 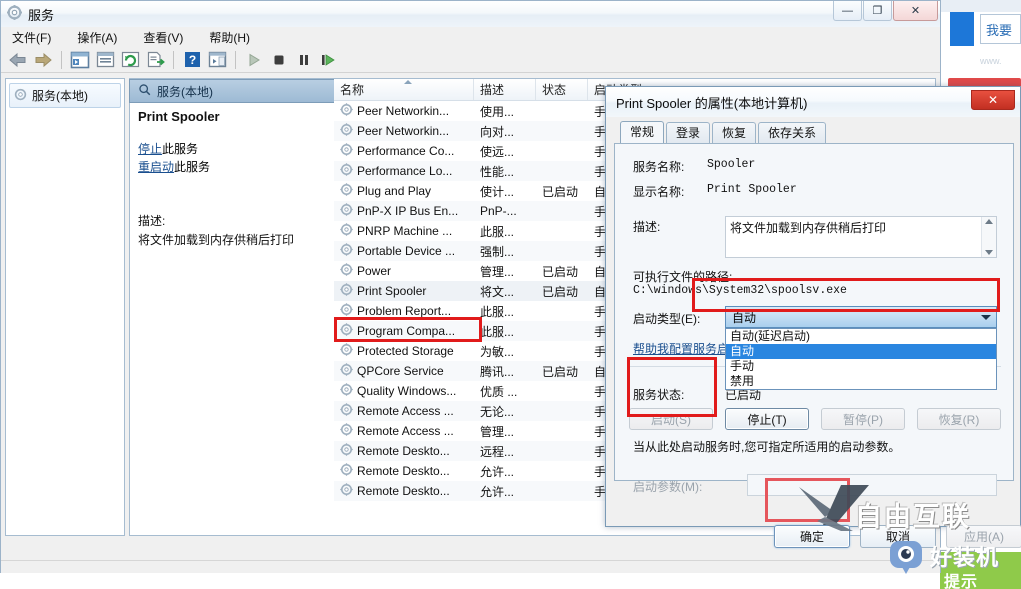 I want to click on pause-button: 暂停(P), so click(x=863, y=419).